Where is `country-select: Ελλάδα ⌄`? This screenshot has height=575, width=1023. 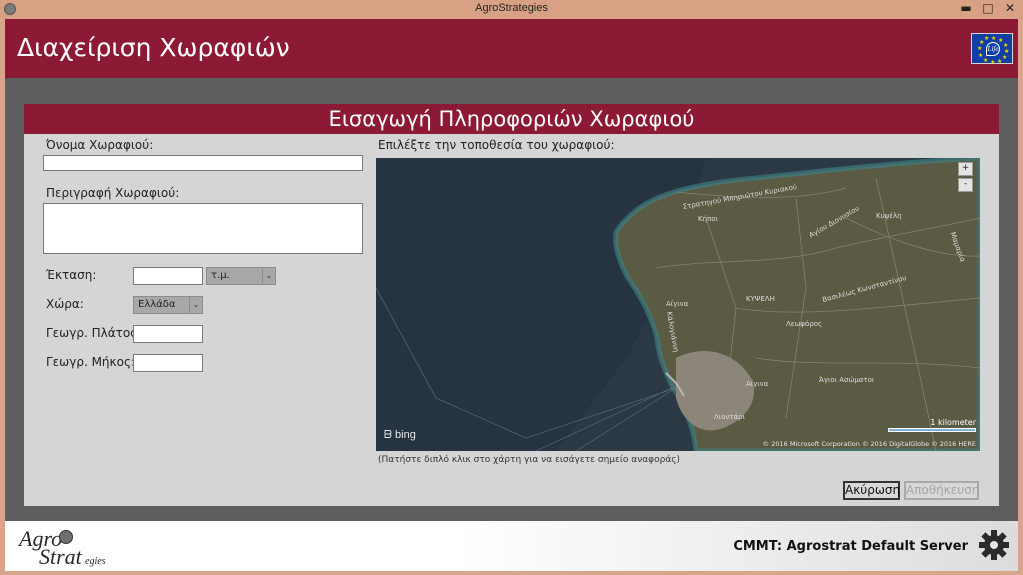
country-select: Ελλάδα ⌄ is located at coordinates (168, 305).